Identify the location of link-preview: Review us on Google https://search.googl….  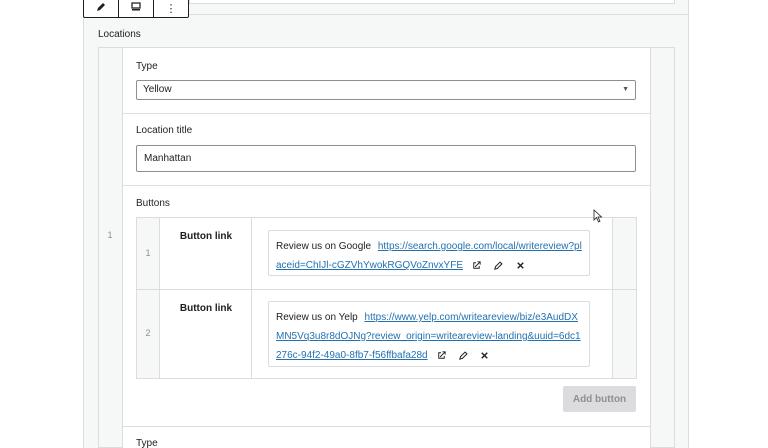
(429, 253).